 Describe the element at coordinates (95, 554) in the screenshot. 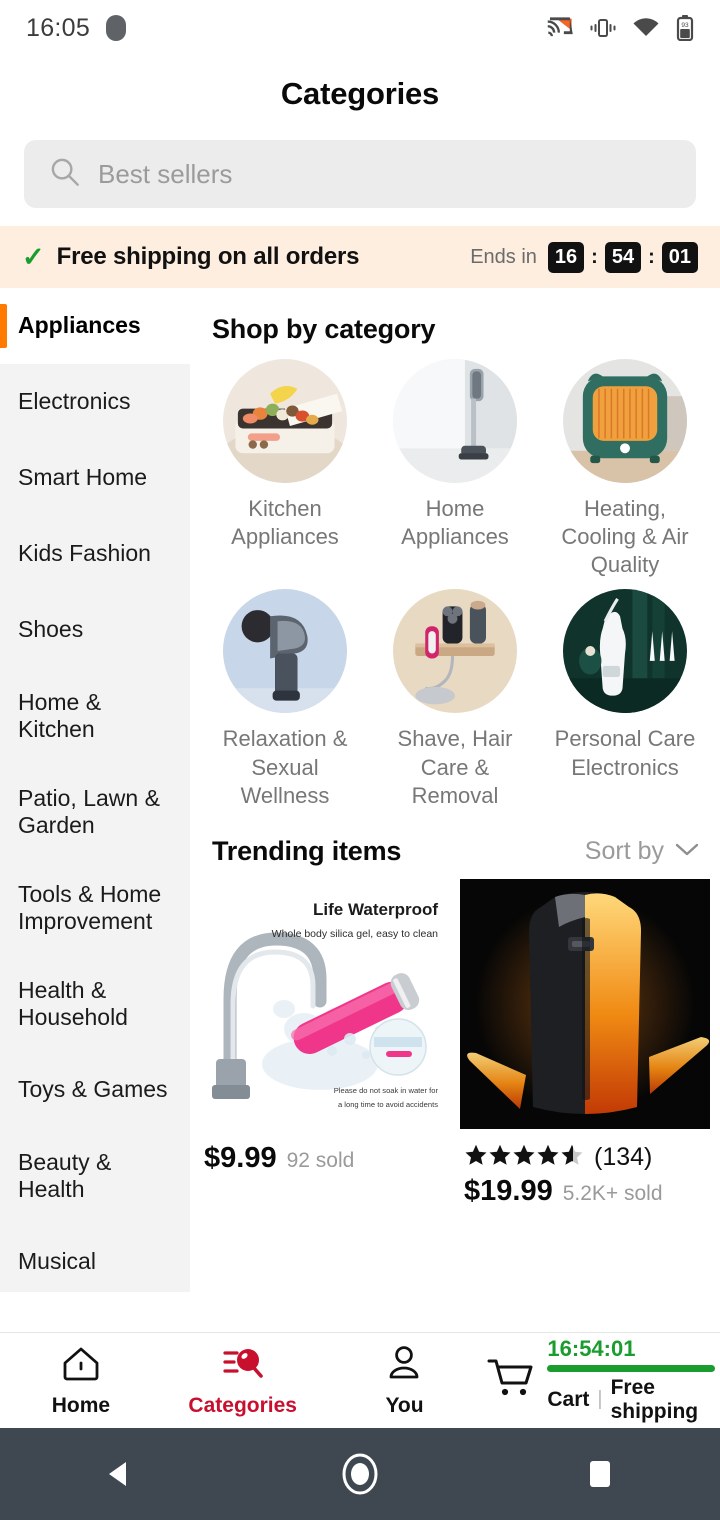

I see `sidebar-item-kids-fashion: Kids Fashion` at that location.